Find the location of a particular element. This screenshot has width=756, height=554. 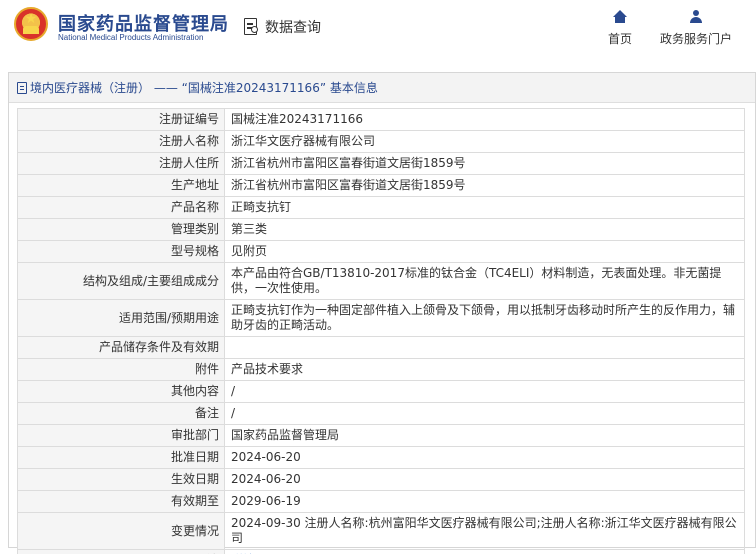

table-row: 生效日期 2024-06-20 is located at coordinates (381, 479).